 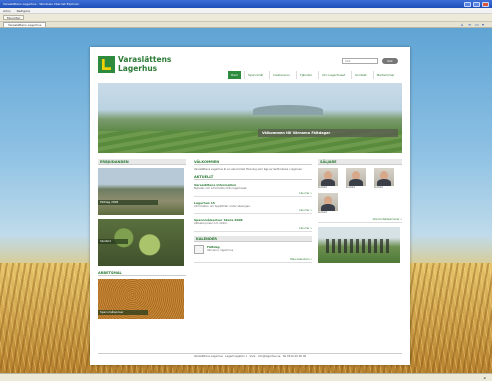 I want to click on offers-heading: ERBJUDANDEN, so click(x=142, y=162).